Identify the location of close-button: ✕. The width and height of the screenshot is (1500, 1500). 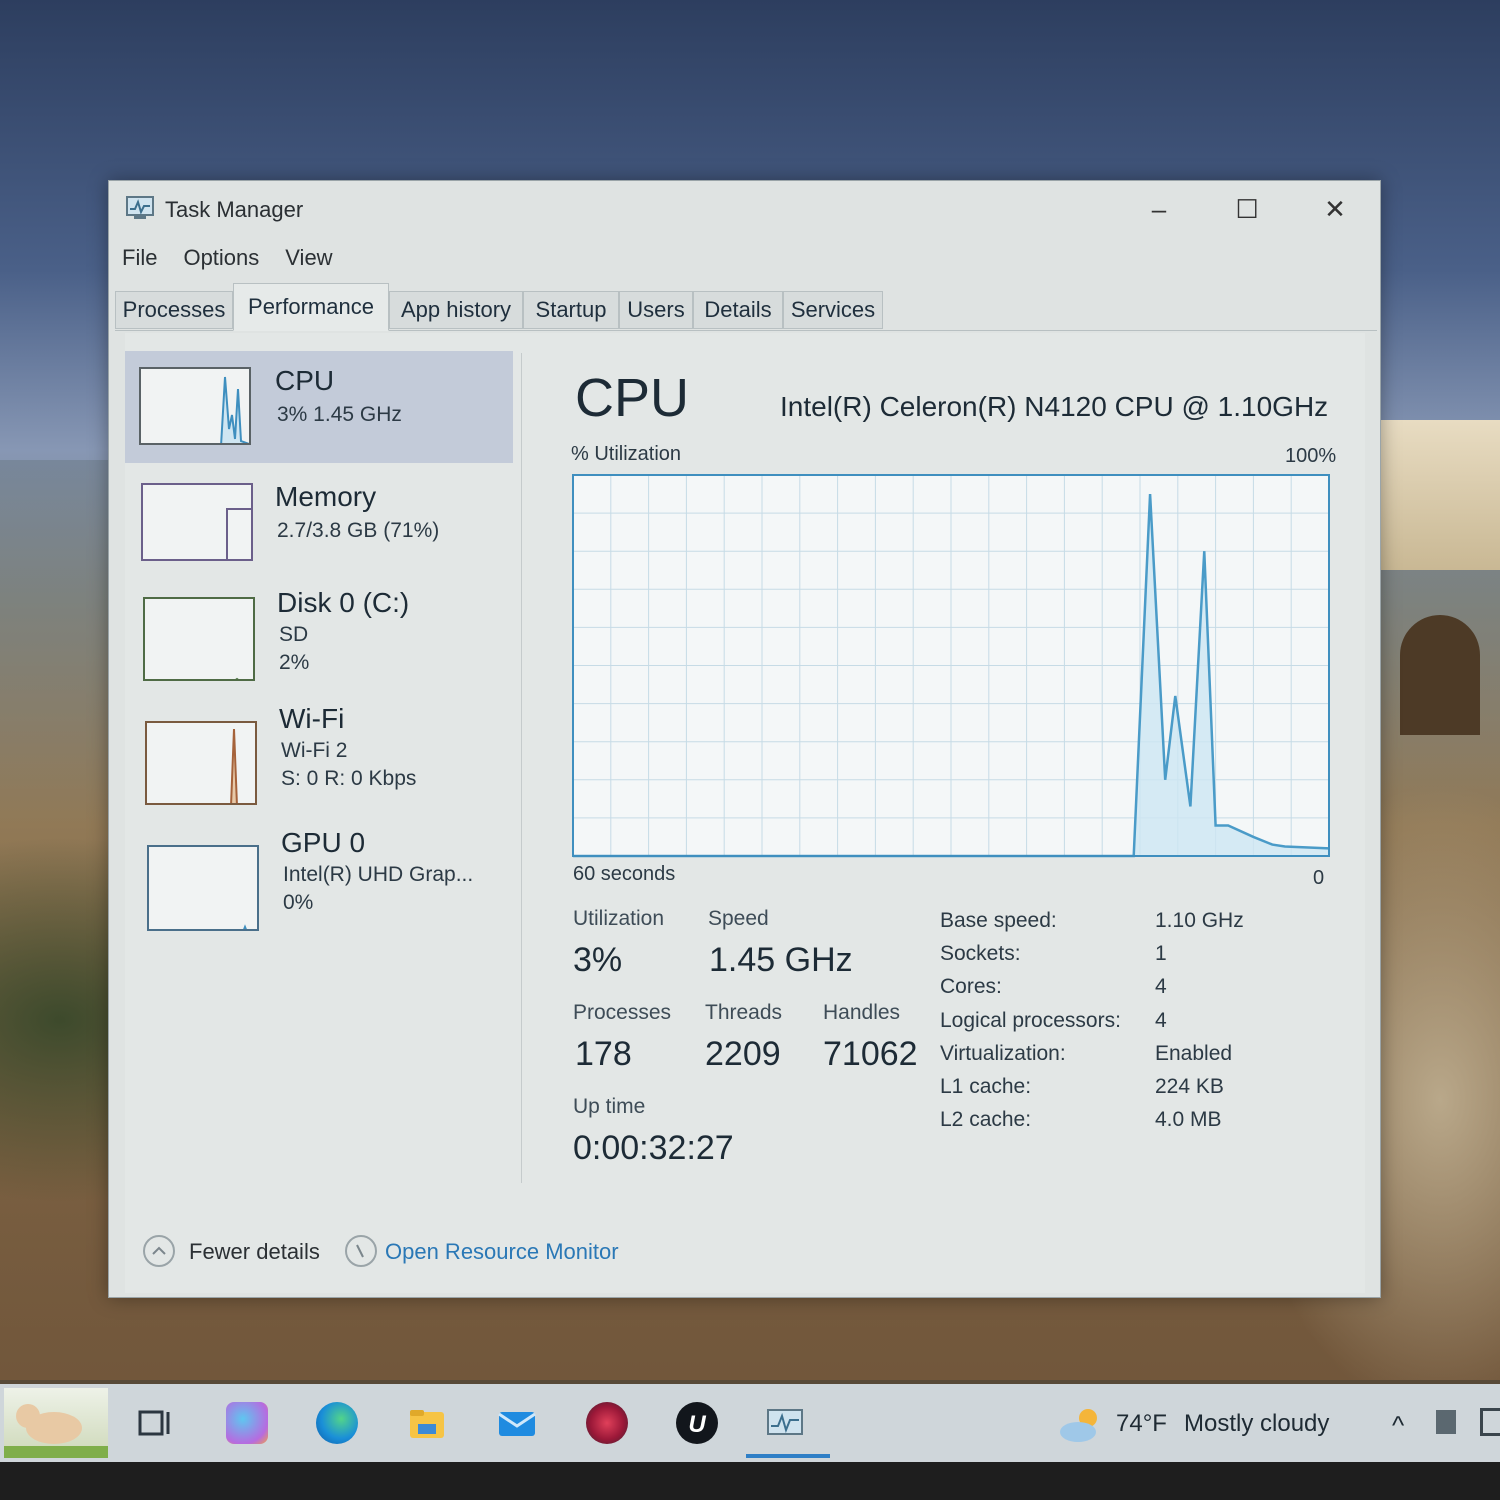
(1335, 209).